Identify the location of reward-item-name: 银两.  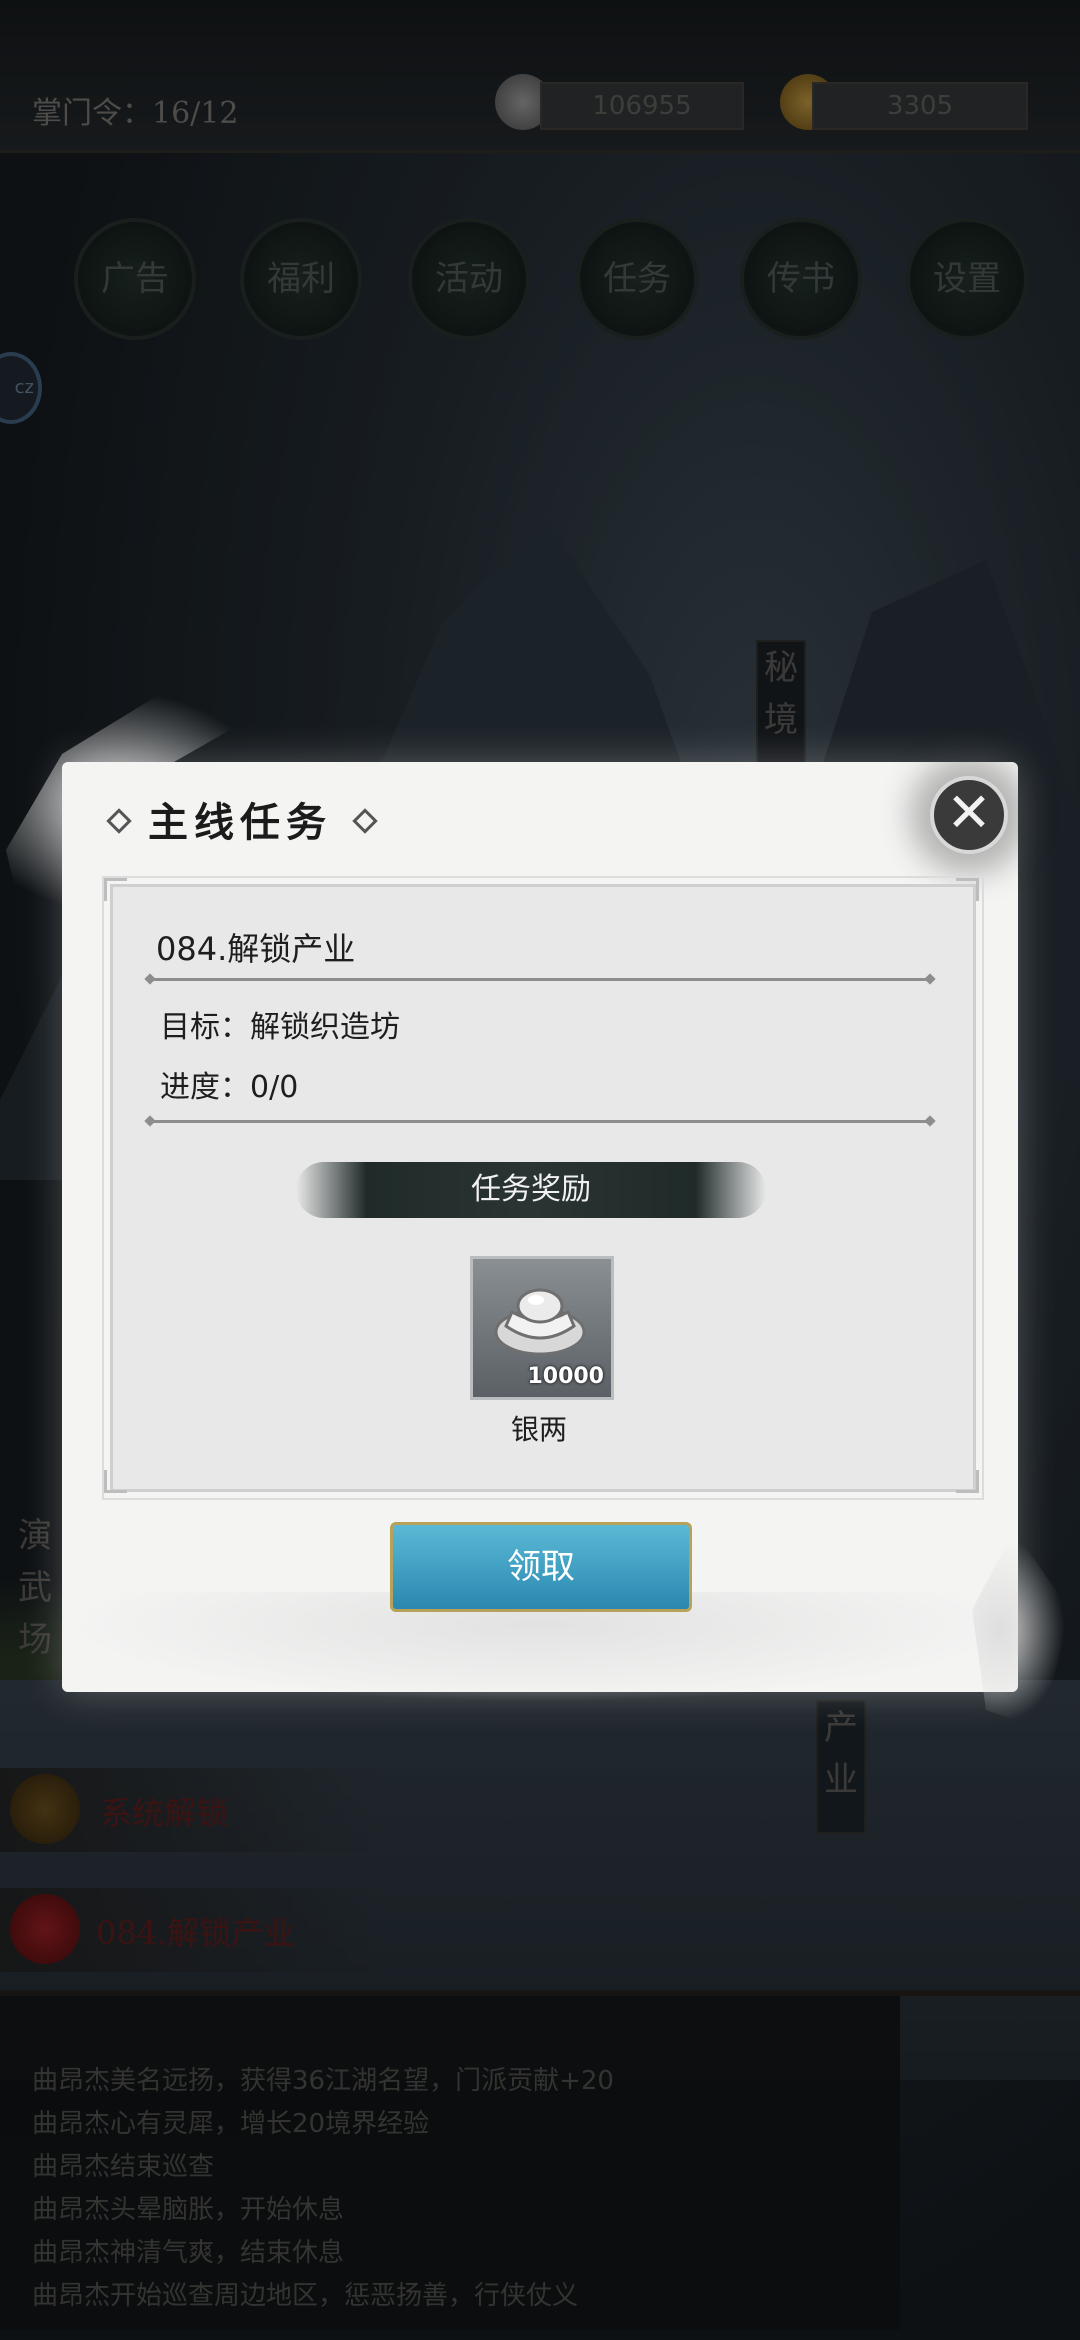
(538, 1429).